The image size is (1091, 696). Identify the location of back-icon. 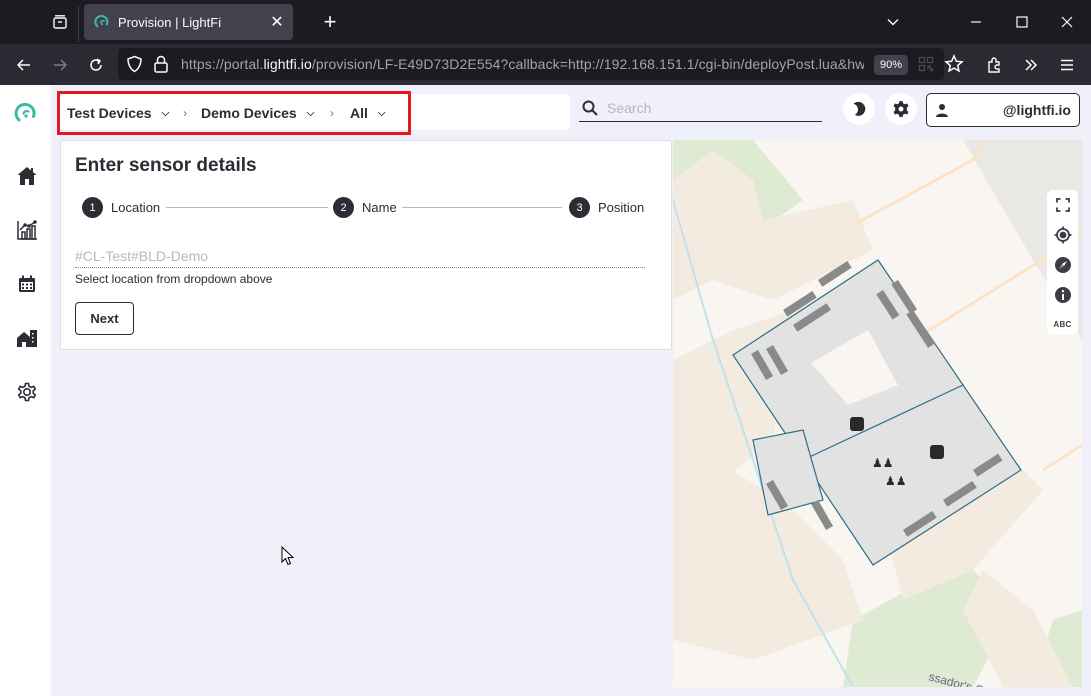
(24, 65).